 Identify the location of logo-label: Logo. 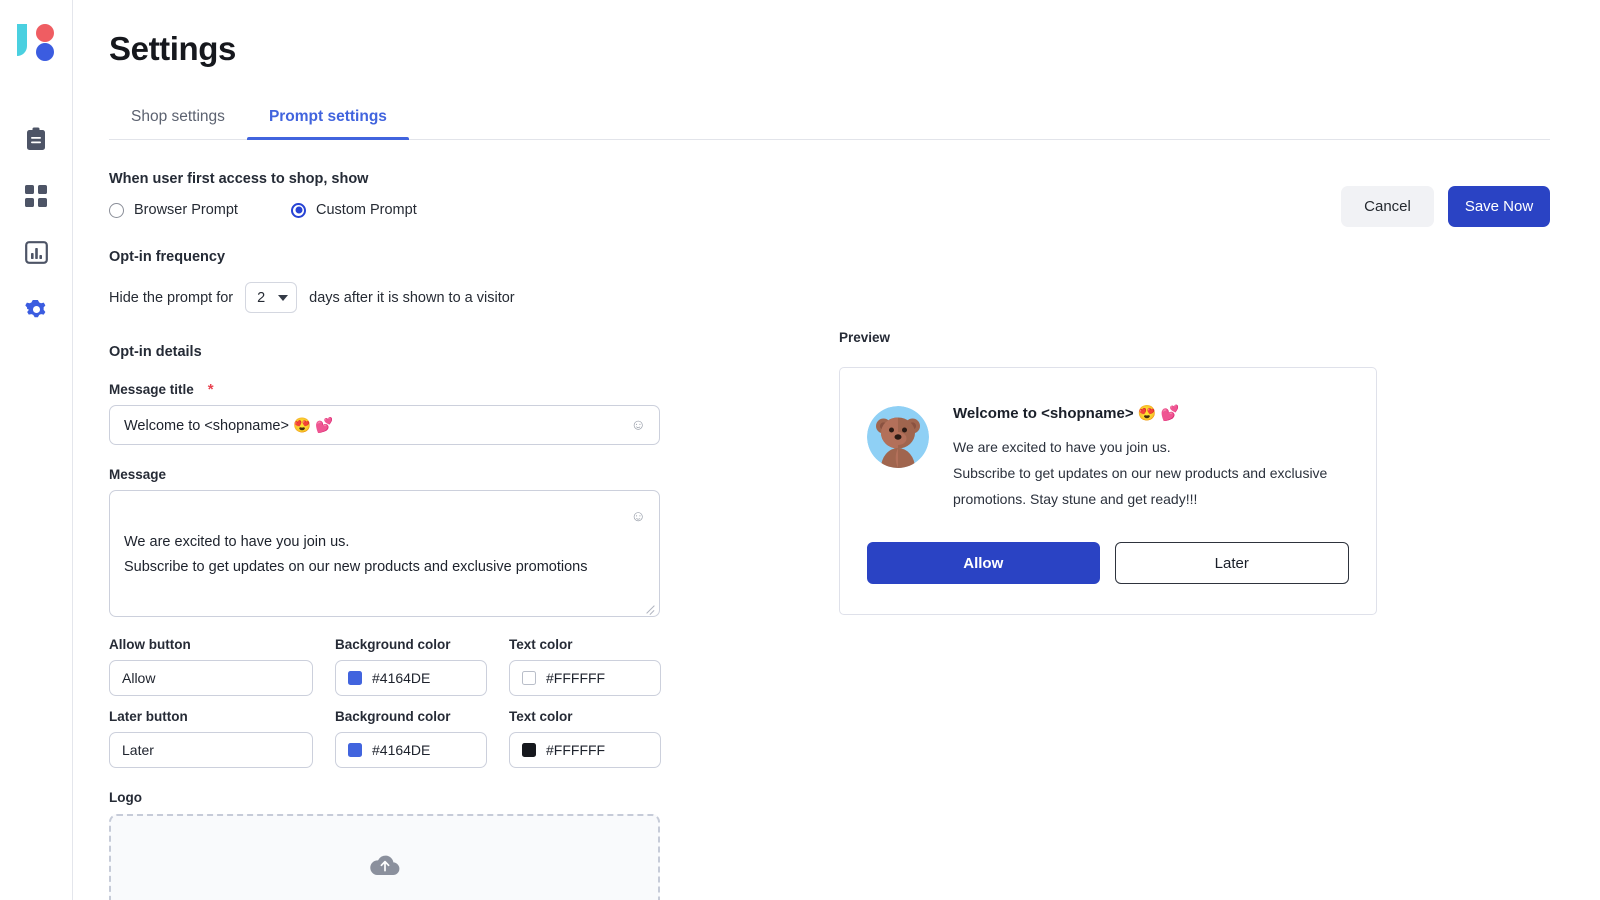
(125, 797).